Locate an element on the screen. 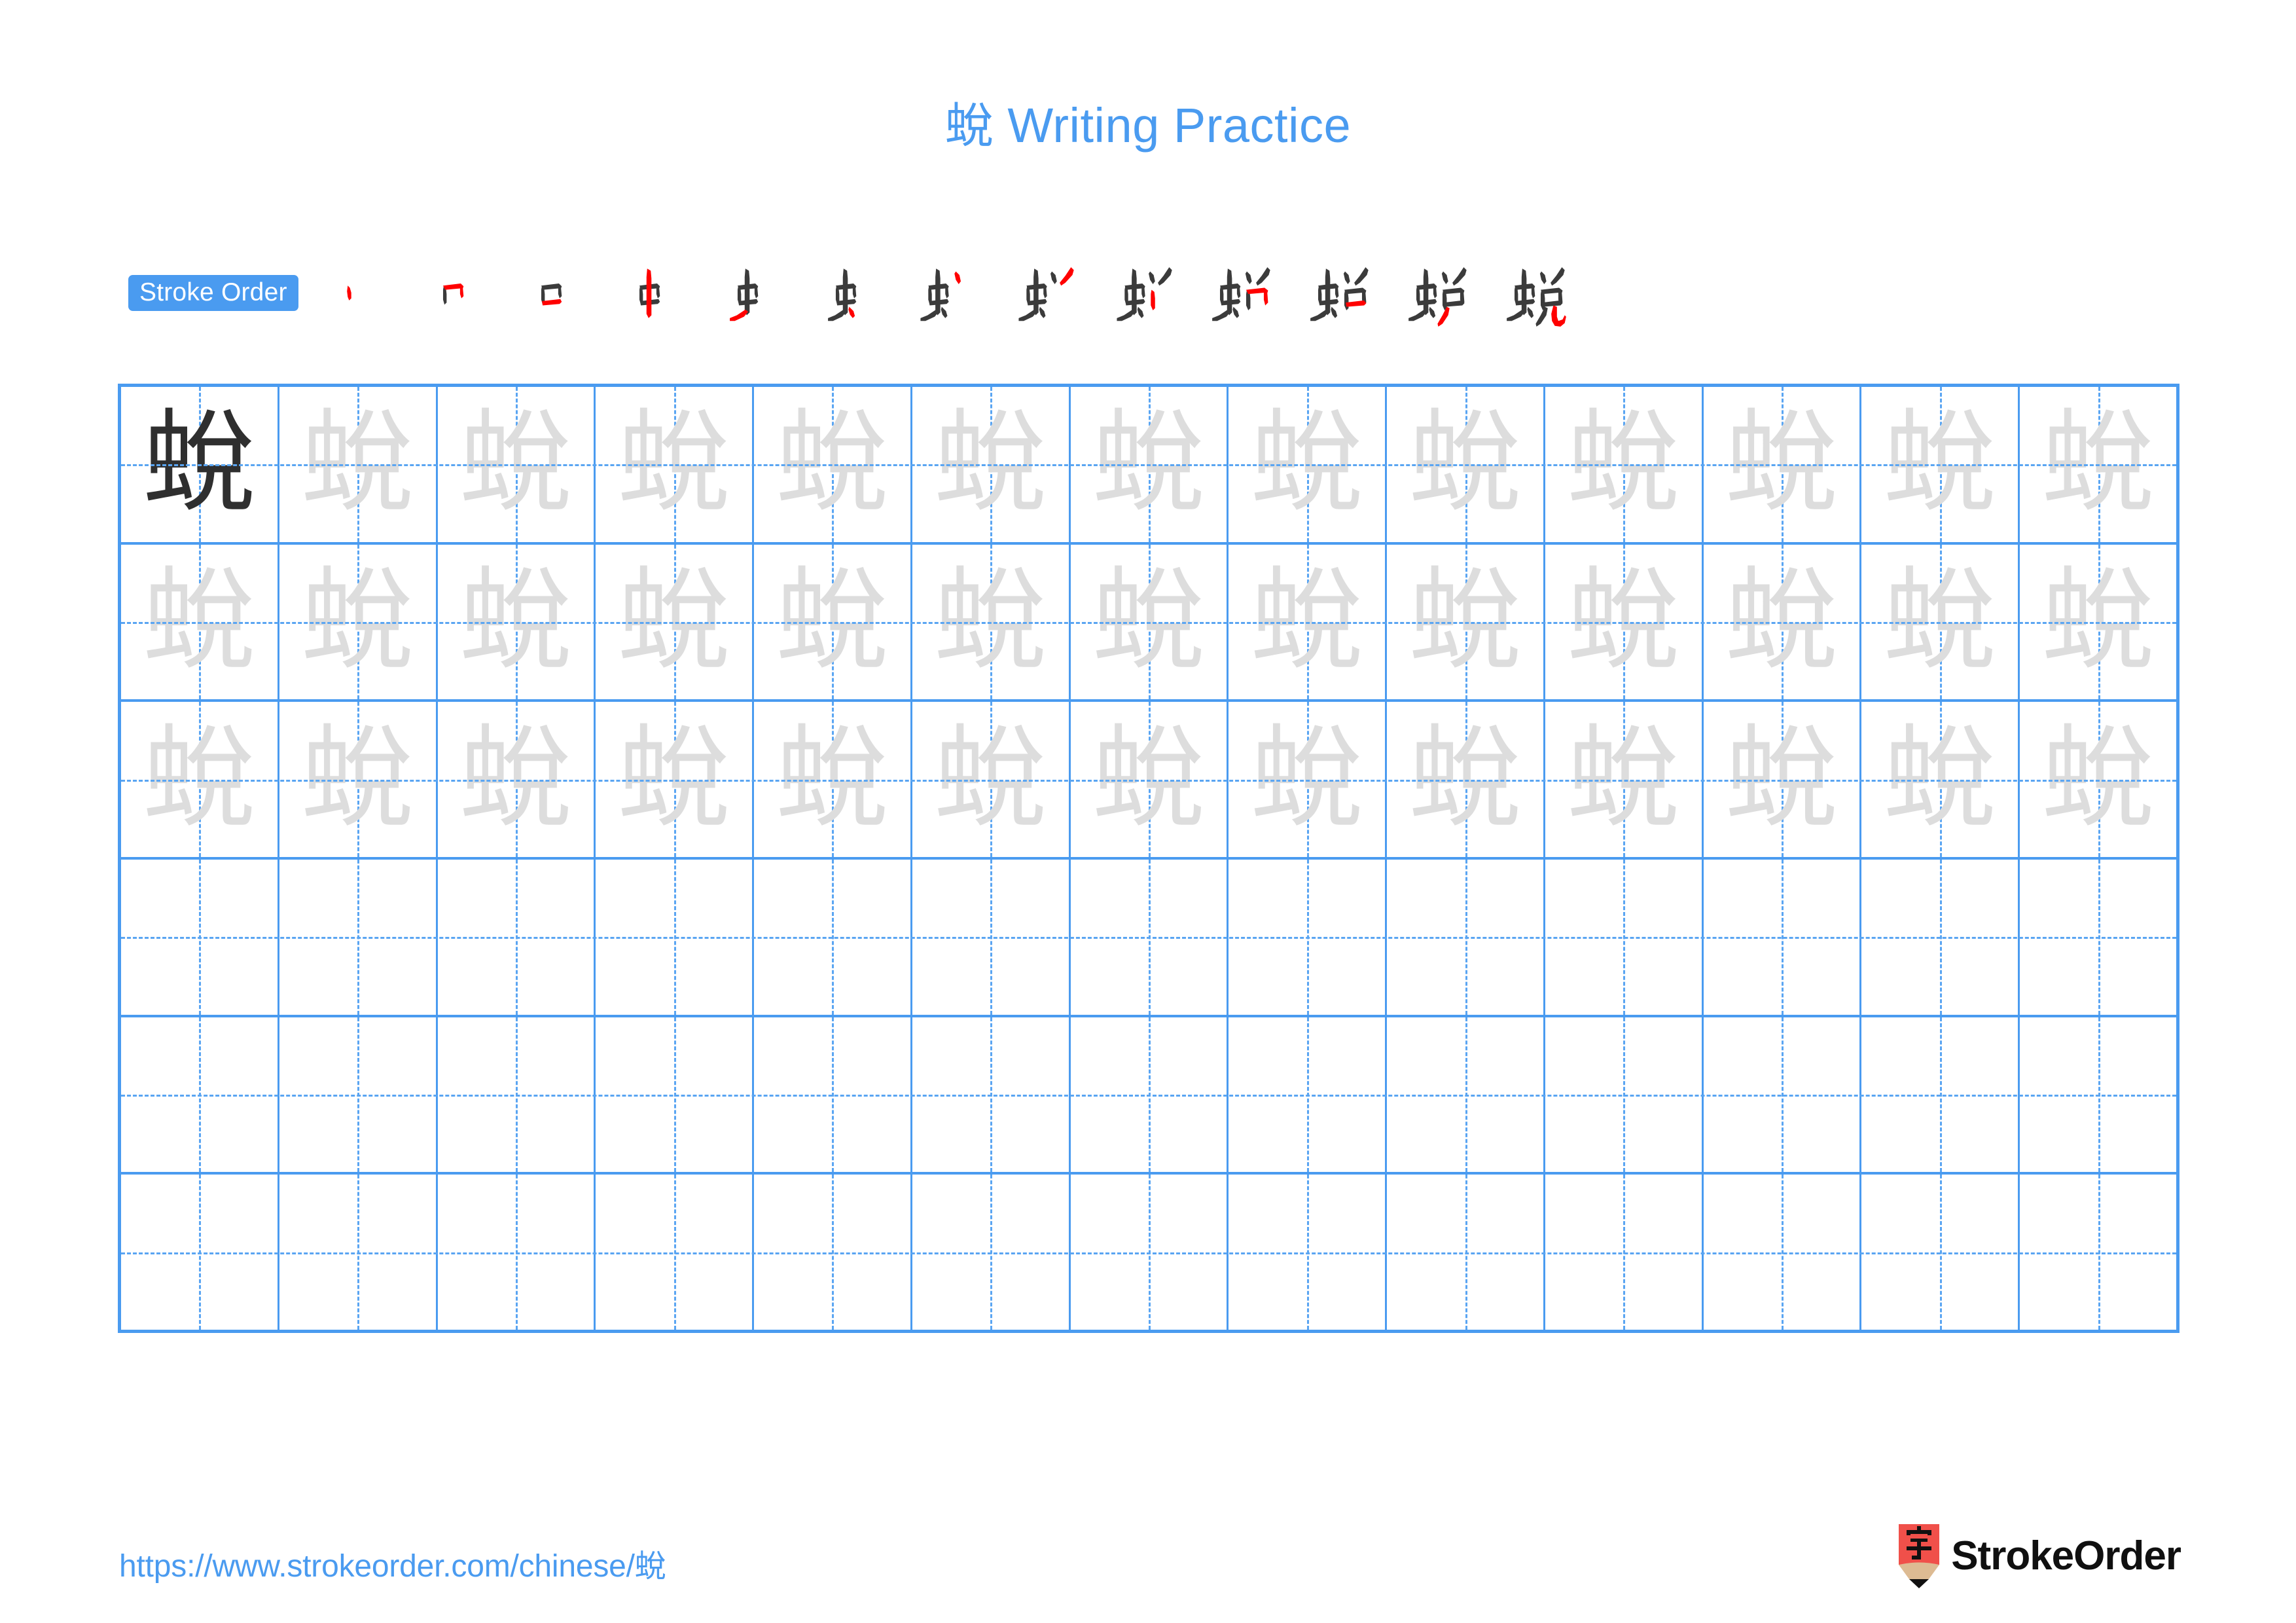  footer-url: https://www.strokeorder.com/chinese/蛻 is located at coordinates (392, 1563).